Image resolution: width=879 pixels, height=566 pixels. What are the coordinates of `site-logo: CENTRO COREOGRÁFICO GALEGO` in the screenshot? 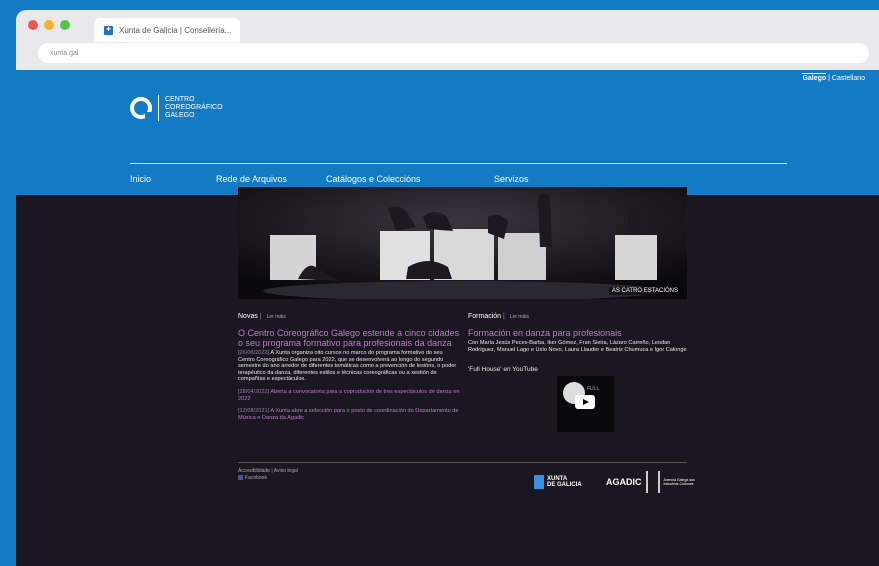 It's located at (176, 108).